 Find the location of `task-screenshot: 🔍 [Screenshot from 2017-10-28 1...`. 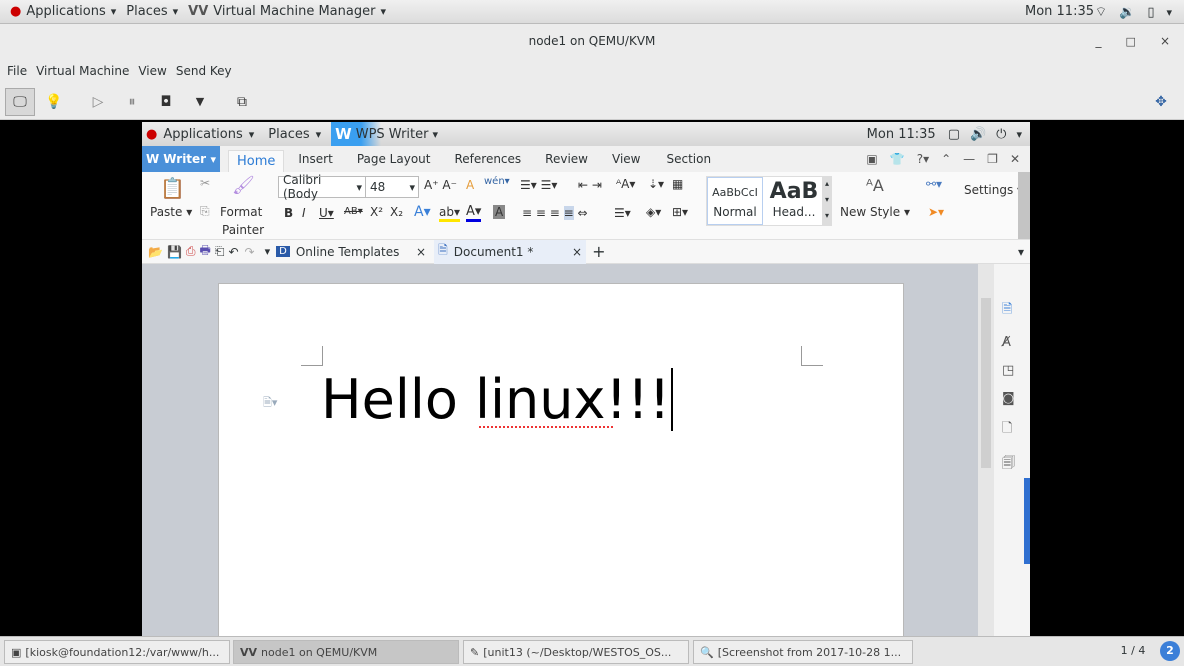

task-screenshot: 🔍 [Screenshot from 2017-10-28 1... is located at coordinates (803, 652).